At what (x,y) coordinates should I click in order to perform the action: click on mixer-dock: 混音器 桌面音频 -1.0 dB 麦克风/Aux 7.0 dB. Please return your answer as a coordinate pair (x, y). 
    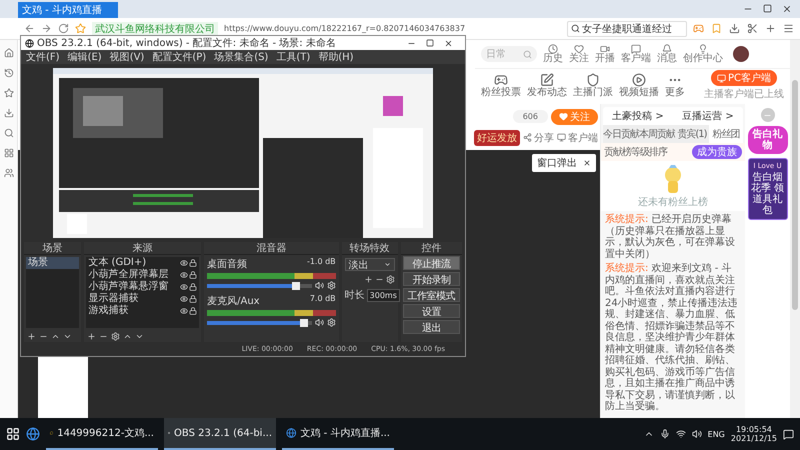
    Looking at the image, I should click on (271, 292).